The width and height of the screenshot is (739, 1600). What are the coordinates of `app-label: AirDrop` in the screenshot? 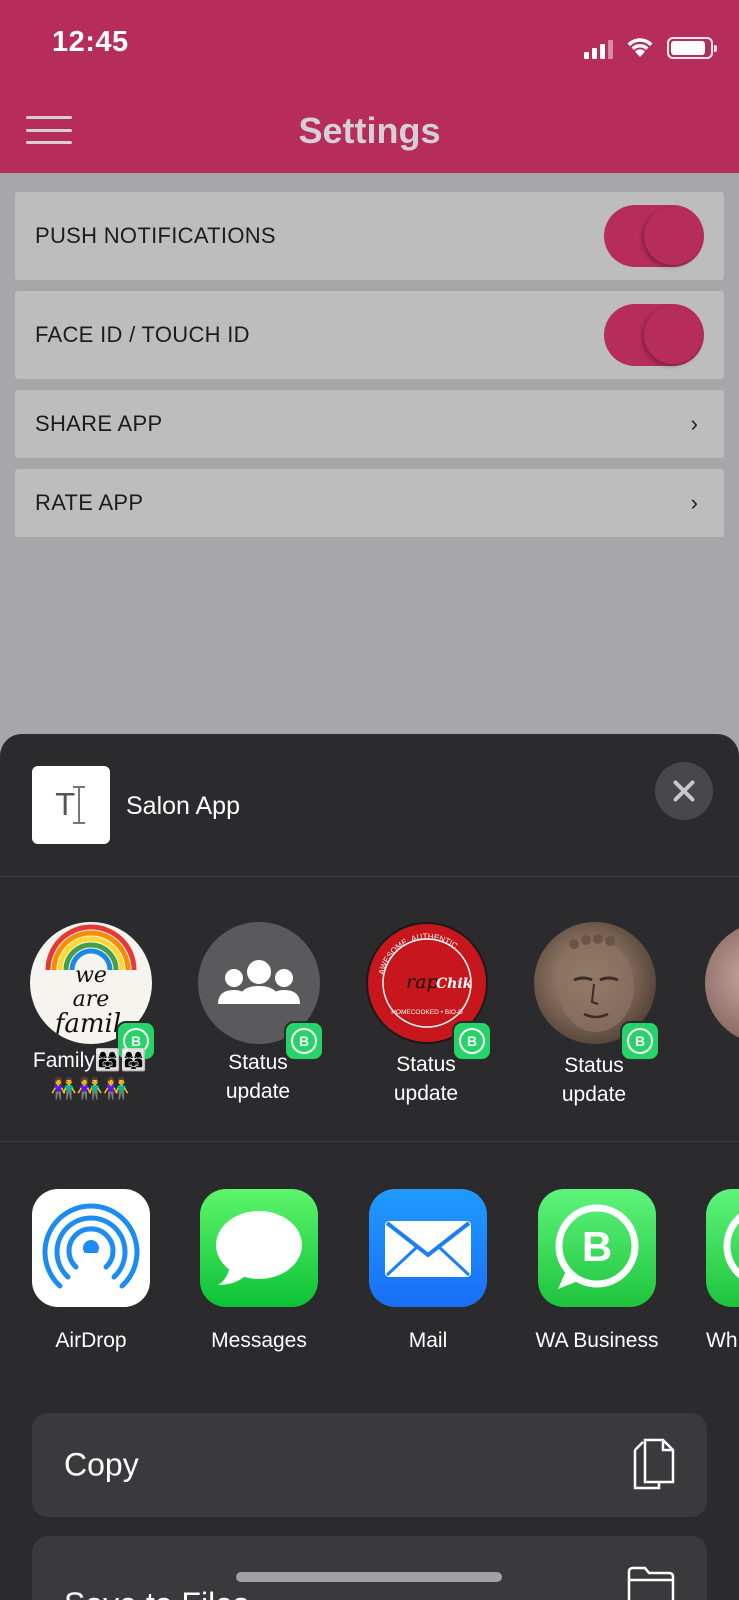 It's located at (91, 1340).